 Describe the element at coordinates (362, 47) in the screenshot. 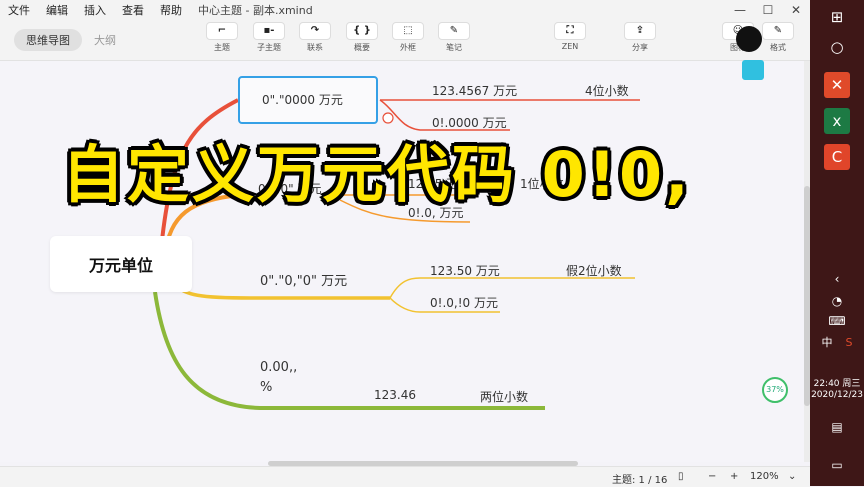

I see `summary-label: 概要` at that location.